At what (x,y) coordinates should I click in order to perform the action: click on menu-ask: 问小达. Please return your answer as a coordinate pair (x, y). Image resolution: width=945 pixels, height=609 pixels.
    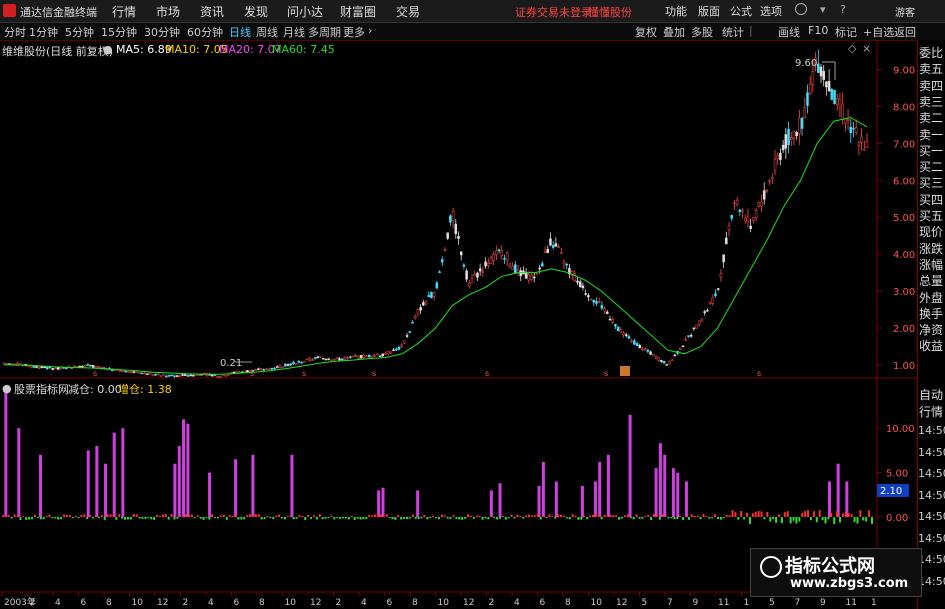
    Looking at the image, I should click on (305, 11).